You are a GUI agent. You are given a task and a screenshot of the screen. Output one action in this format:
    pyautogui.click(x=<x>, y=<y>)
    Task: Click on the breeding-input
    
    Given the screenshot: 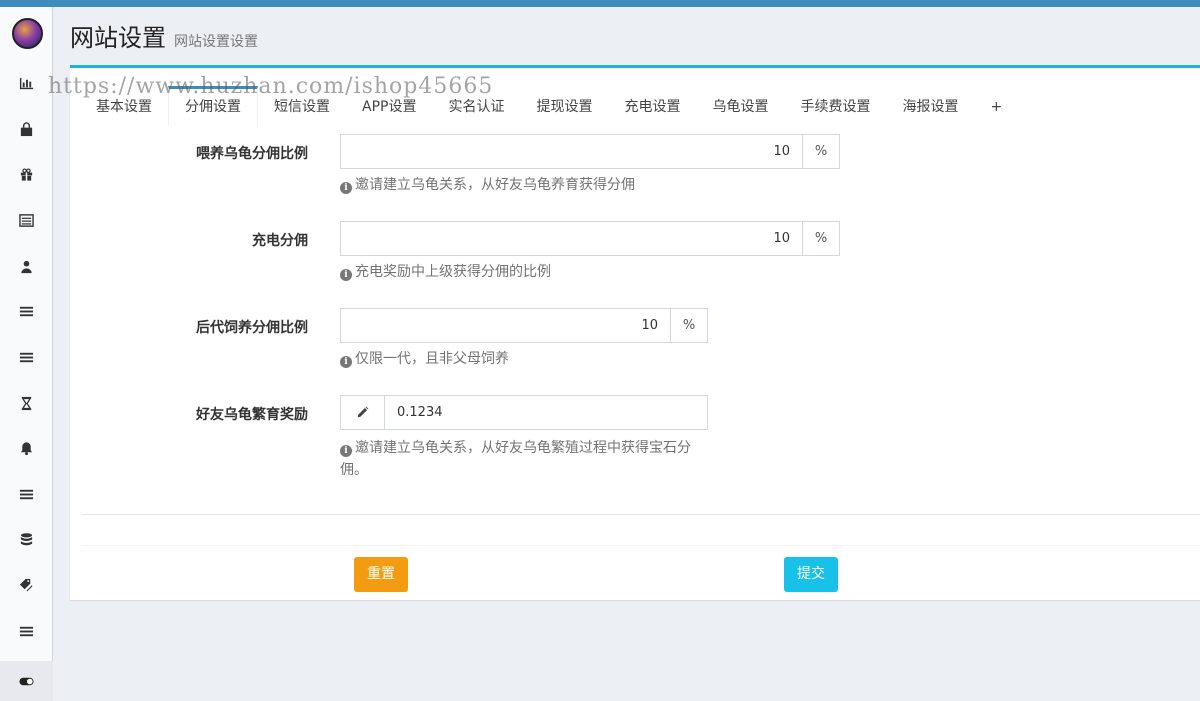 What is the action you would take?
    pyautogui.click(x=546, y=412)
    